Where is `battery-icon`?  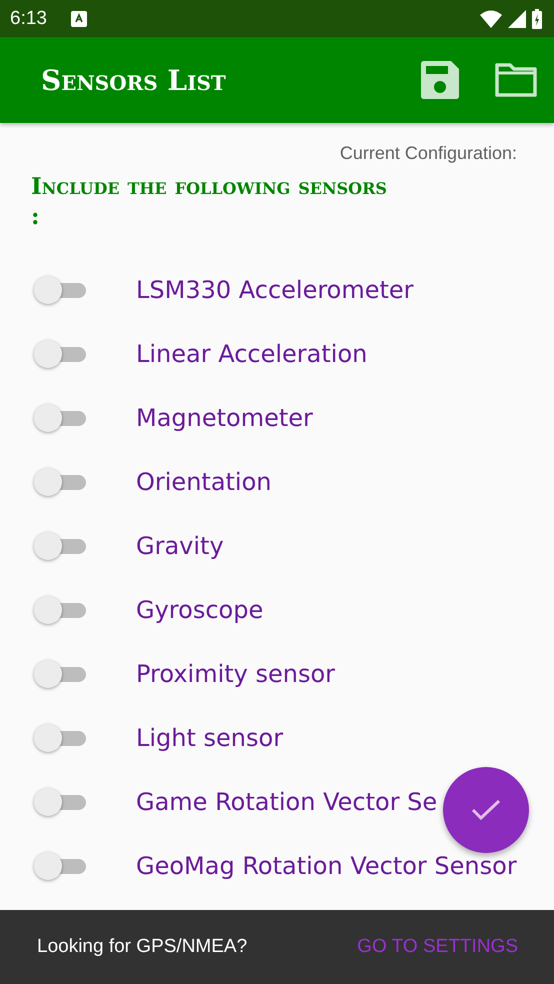
battery-icon is located at coordinates (537, 18).